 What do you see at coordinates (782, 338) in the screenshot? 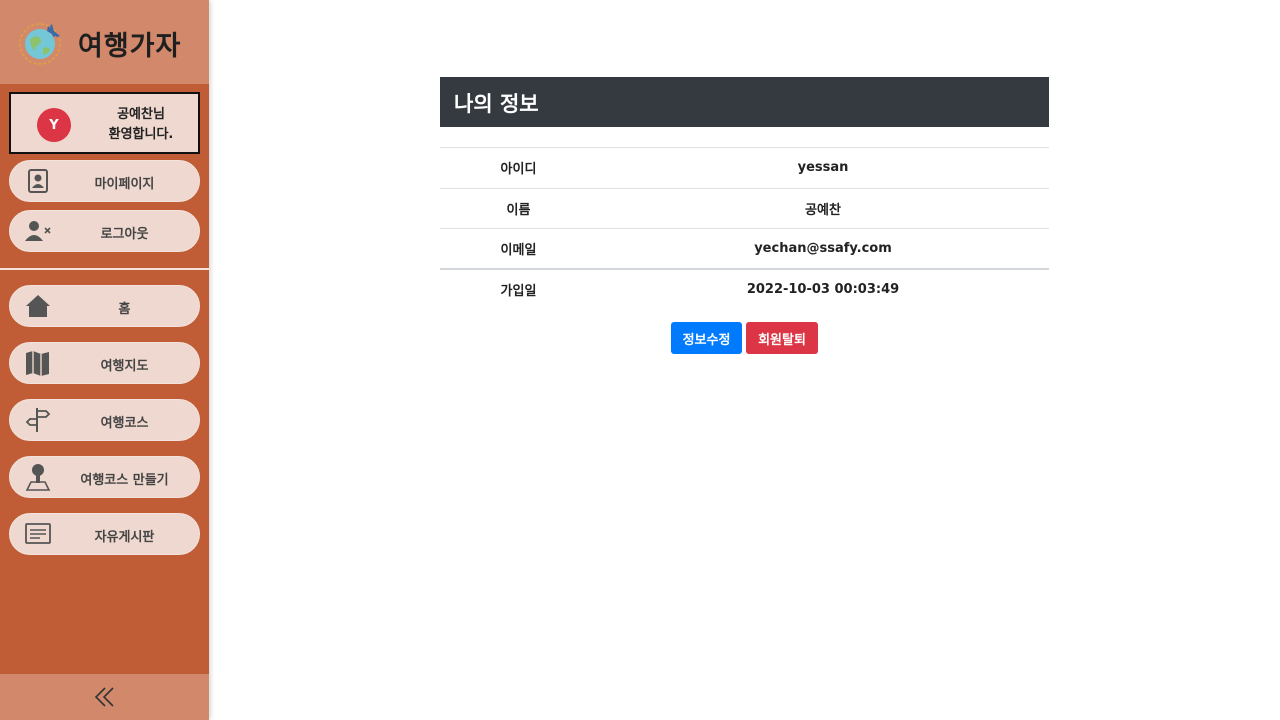
I see `withdraw-button: 회원탈퇴` at bounding box center [782, 338].